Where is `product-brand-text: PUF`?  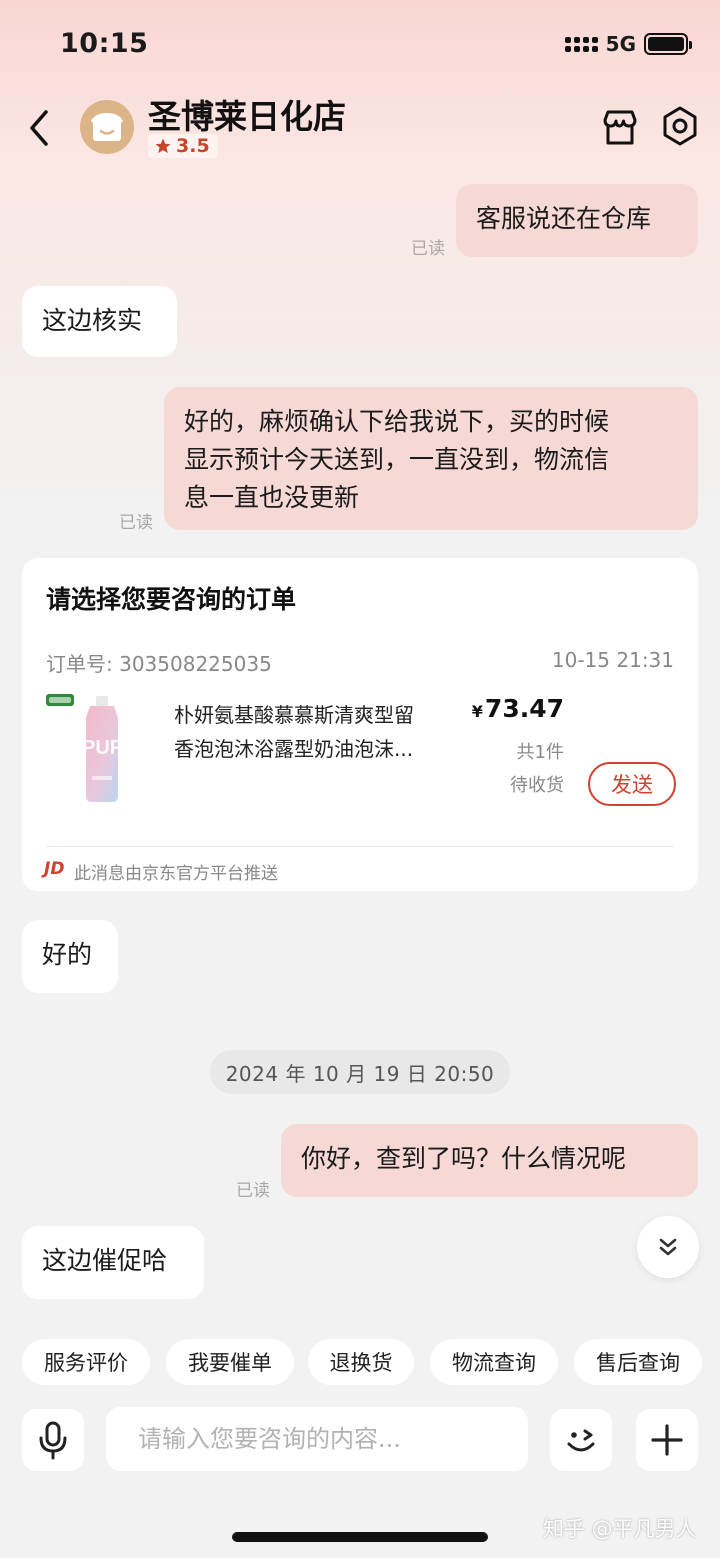
product-brand-text: PUF is located at coordinates (102, 748).